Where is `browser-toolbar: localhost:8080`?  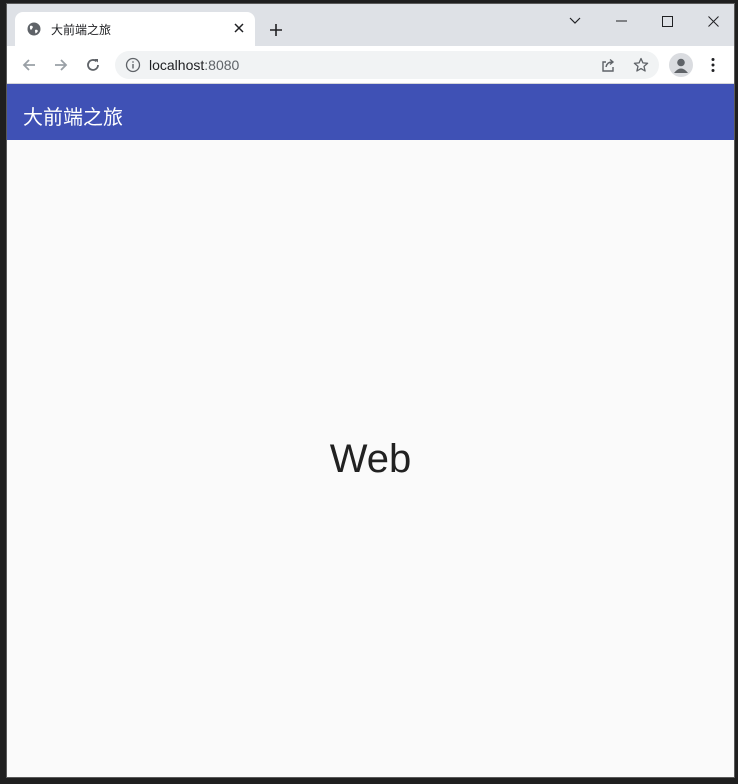 browser-toolbar: localhost:8080 is located at coordinates (370, 65).